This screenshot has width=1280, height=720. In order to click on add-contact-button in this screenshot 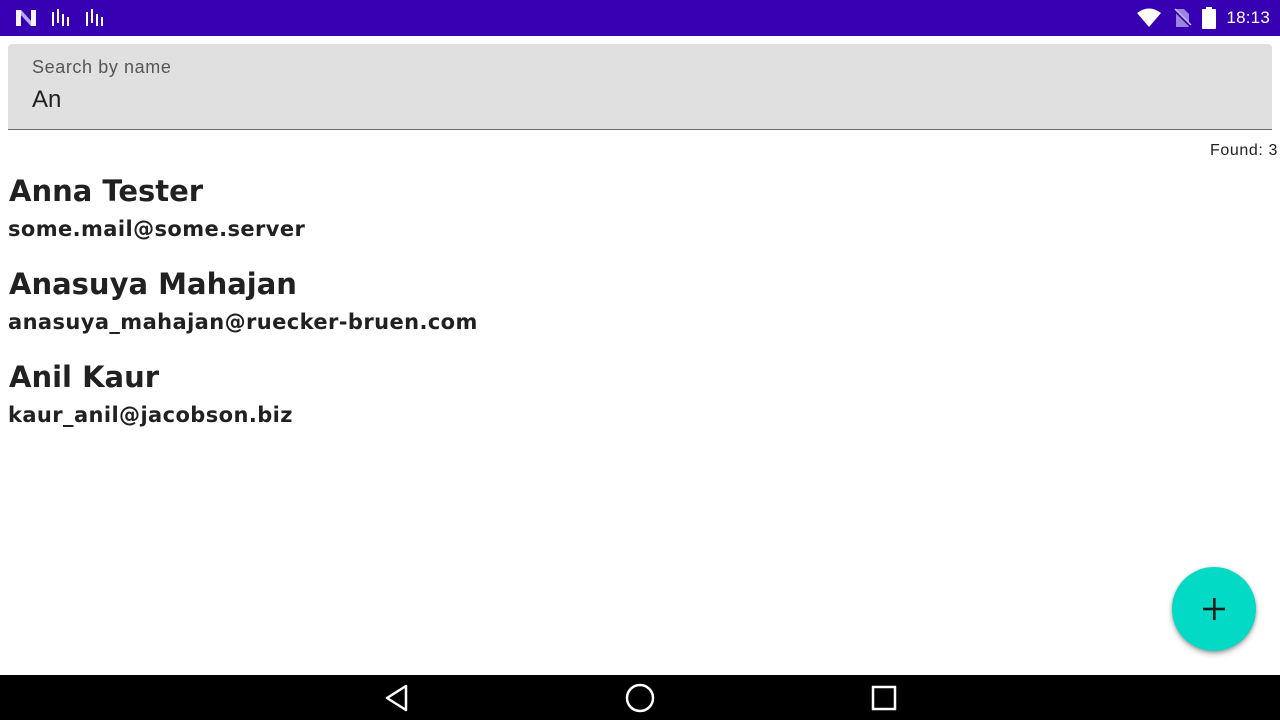, I will do `click(1214, 609)`.